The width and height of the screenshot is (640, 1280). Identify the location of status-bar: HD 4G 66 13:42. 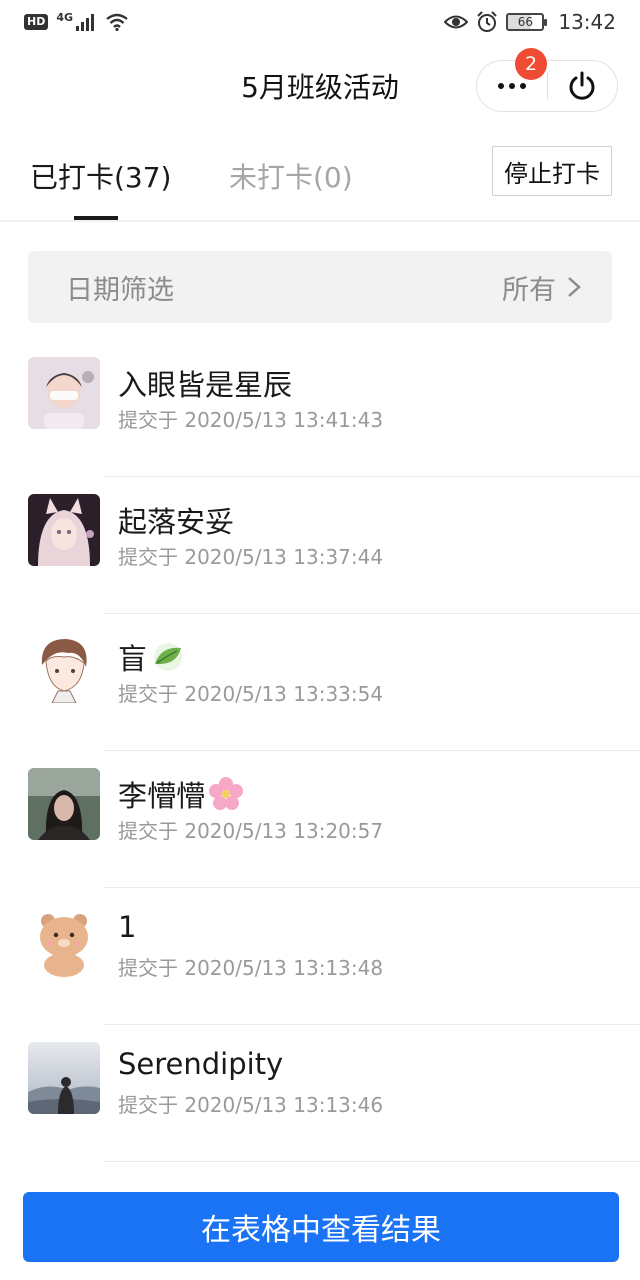
(320, 22).